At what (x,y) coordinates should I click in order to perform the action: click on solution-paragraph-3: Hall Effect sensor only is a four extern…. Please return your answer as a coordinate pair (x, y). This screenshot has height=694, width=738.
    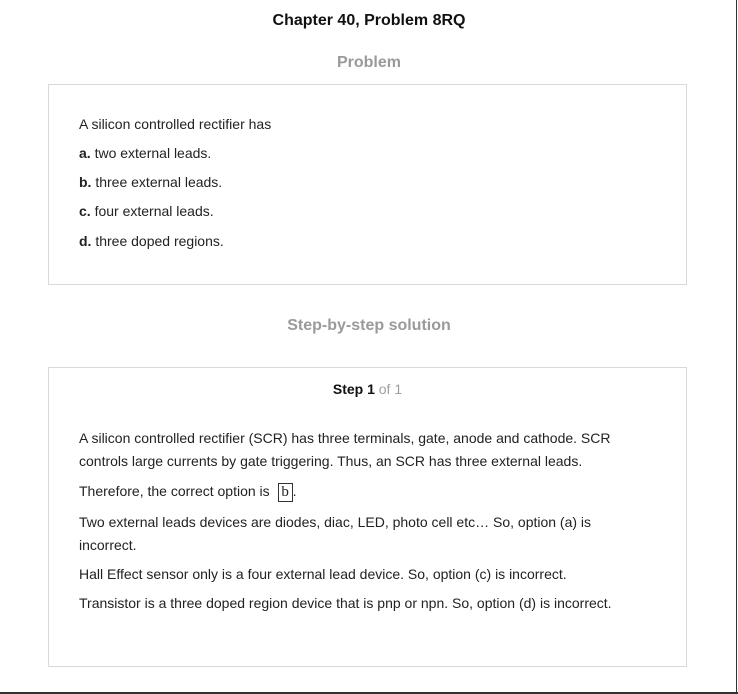
    Looking at the image, I should click on (323, 574).